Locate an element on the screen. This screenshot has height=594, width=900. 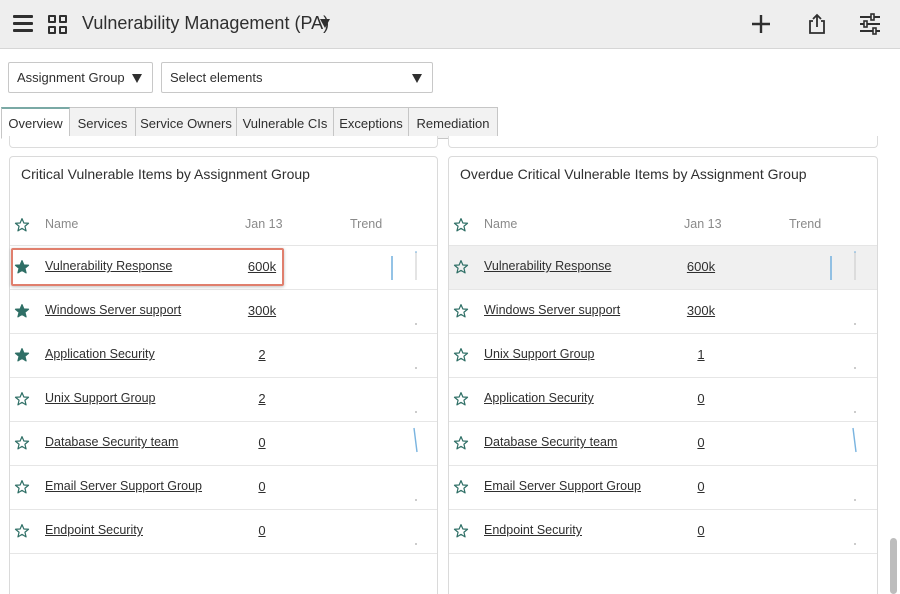
tab-remediation: Remediation is located at coordinates (453, 123).